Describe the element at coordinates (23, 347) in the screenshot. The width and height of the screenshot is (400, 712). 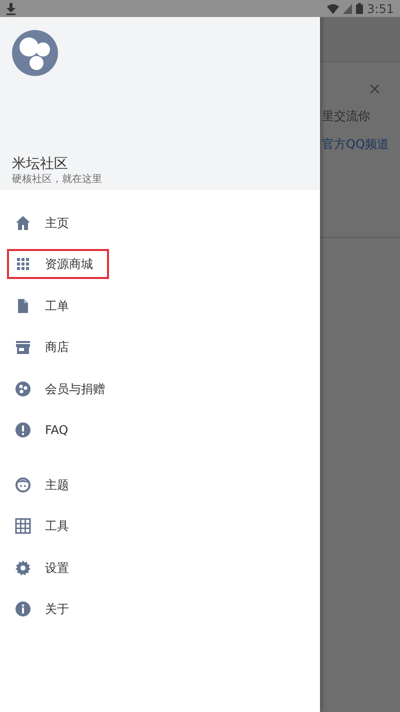
I see `store-icon` at that location.